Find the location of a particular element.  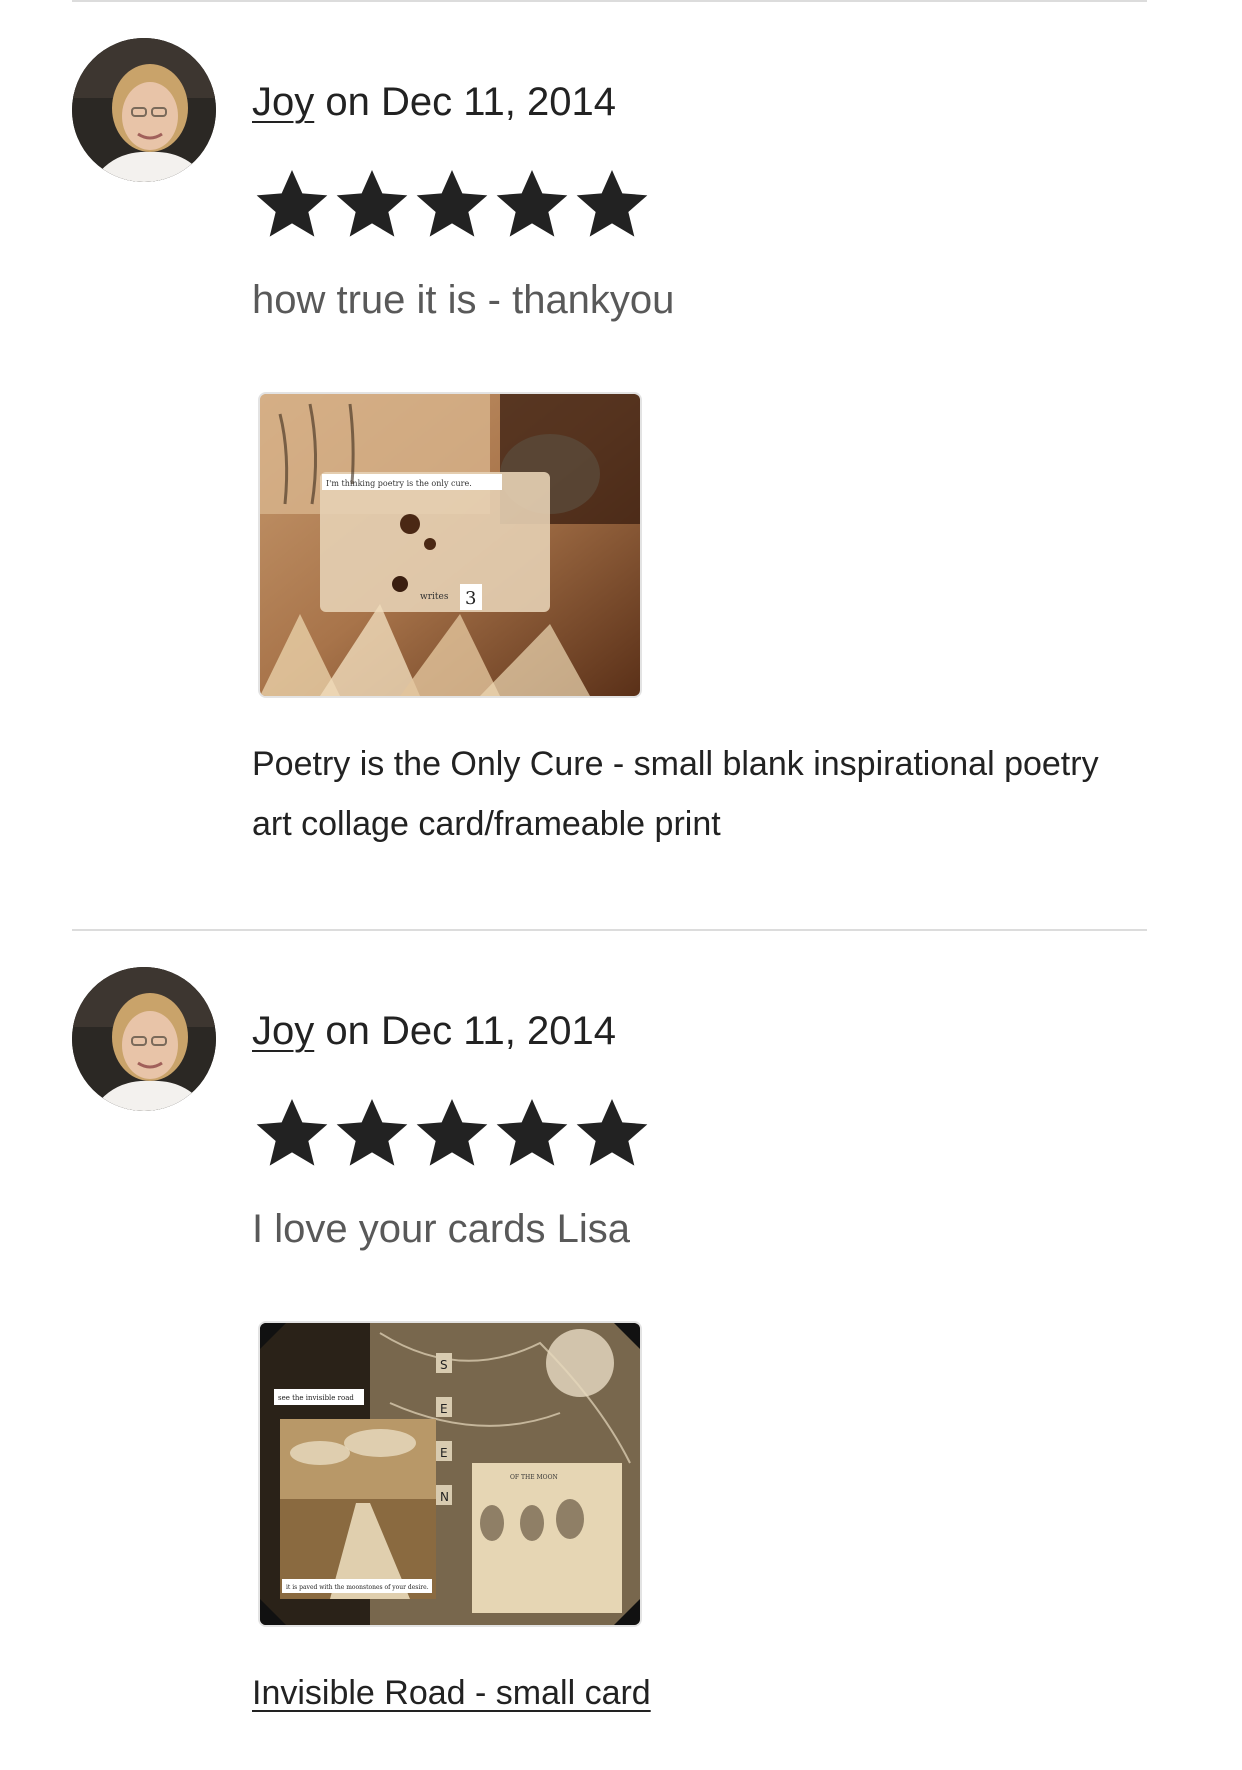

listing-title-link: Invisible Road - small card is located at coordinates (692, 1693).